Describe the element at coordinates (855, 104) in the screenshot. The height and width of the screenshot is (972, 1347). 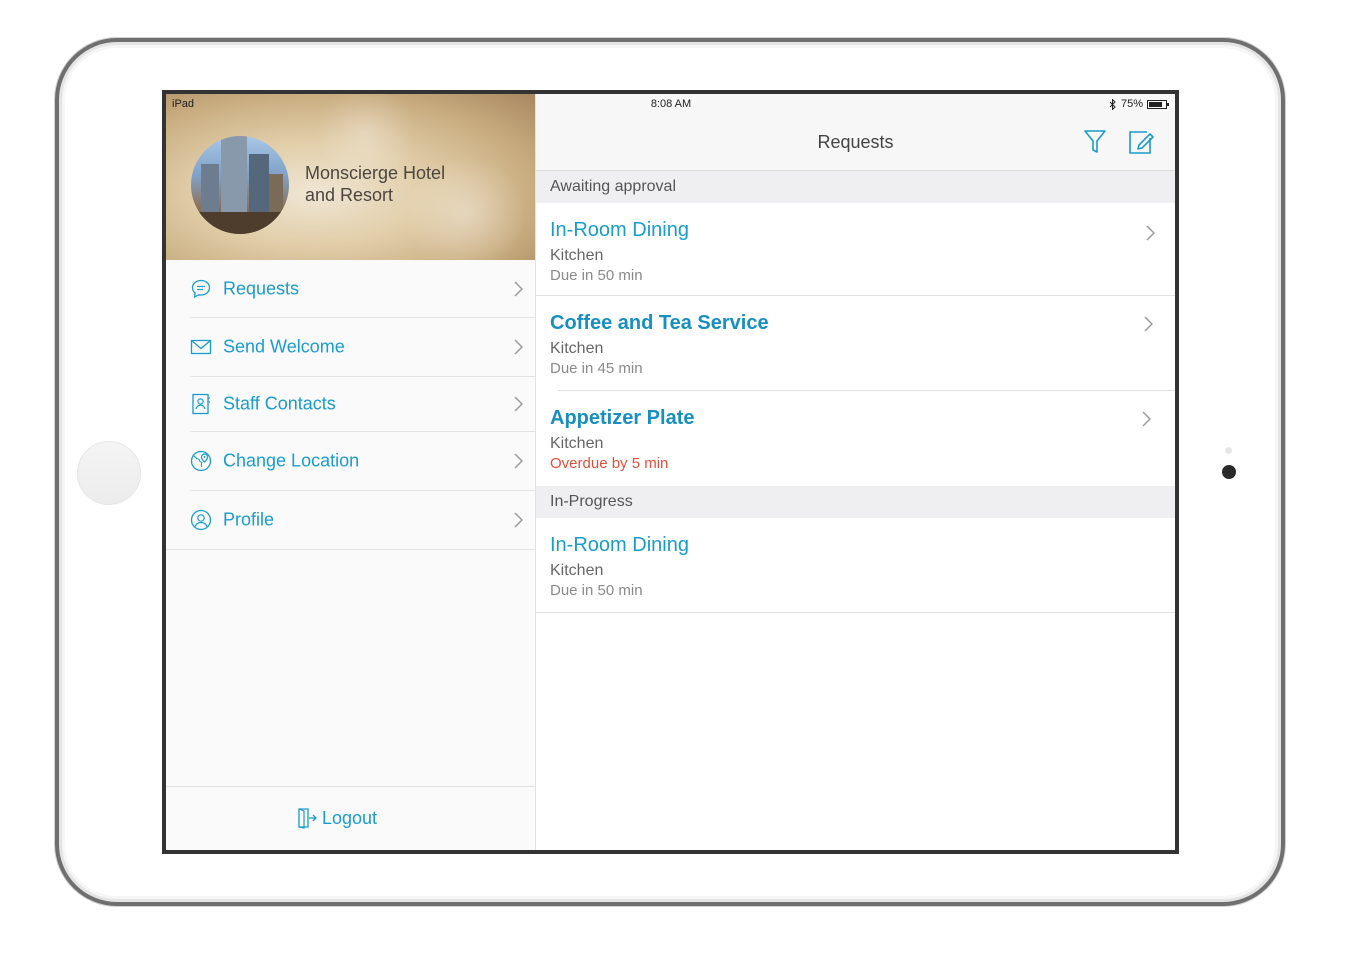
I see `status-bar: 8:08 AM 75%` at that location.